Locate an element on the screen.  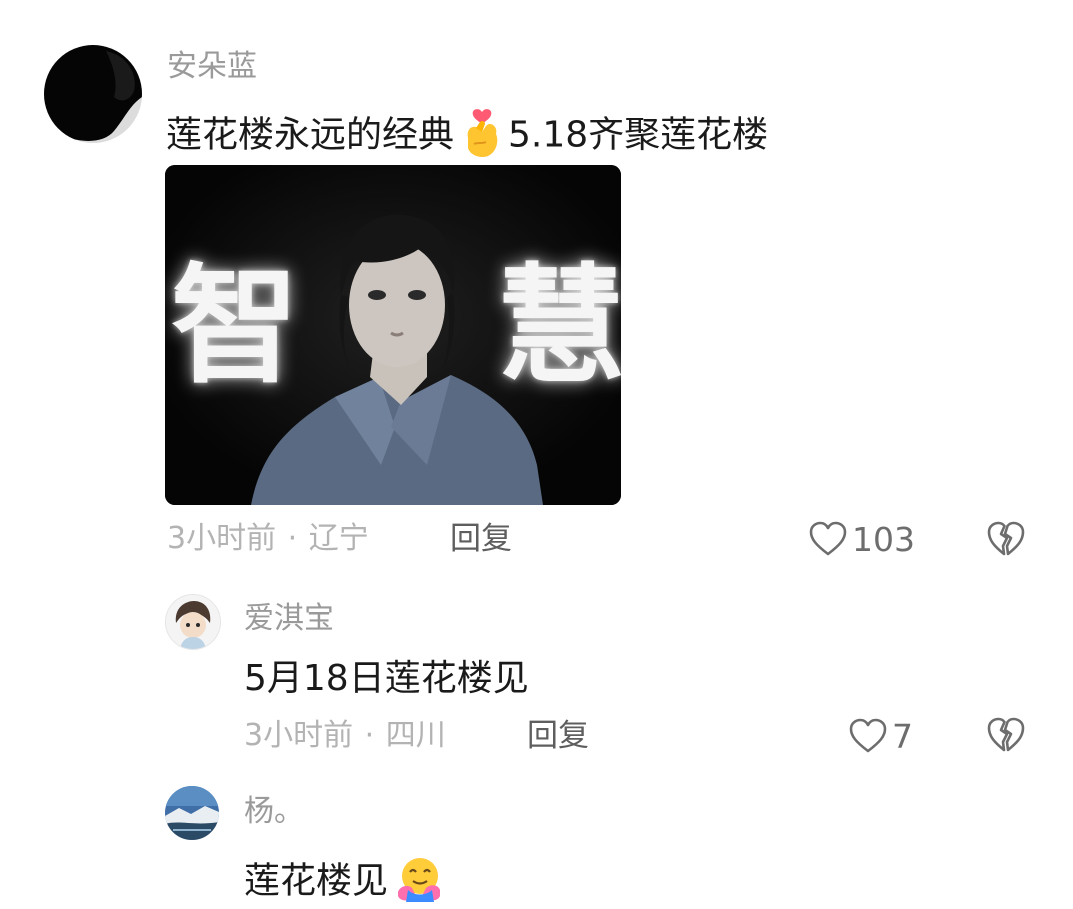
reply-2-avatar is located at coordinates (192, 813).